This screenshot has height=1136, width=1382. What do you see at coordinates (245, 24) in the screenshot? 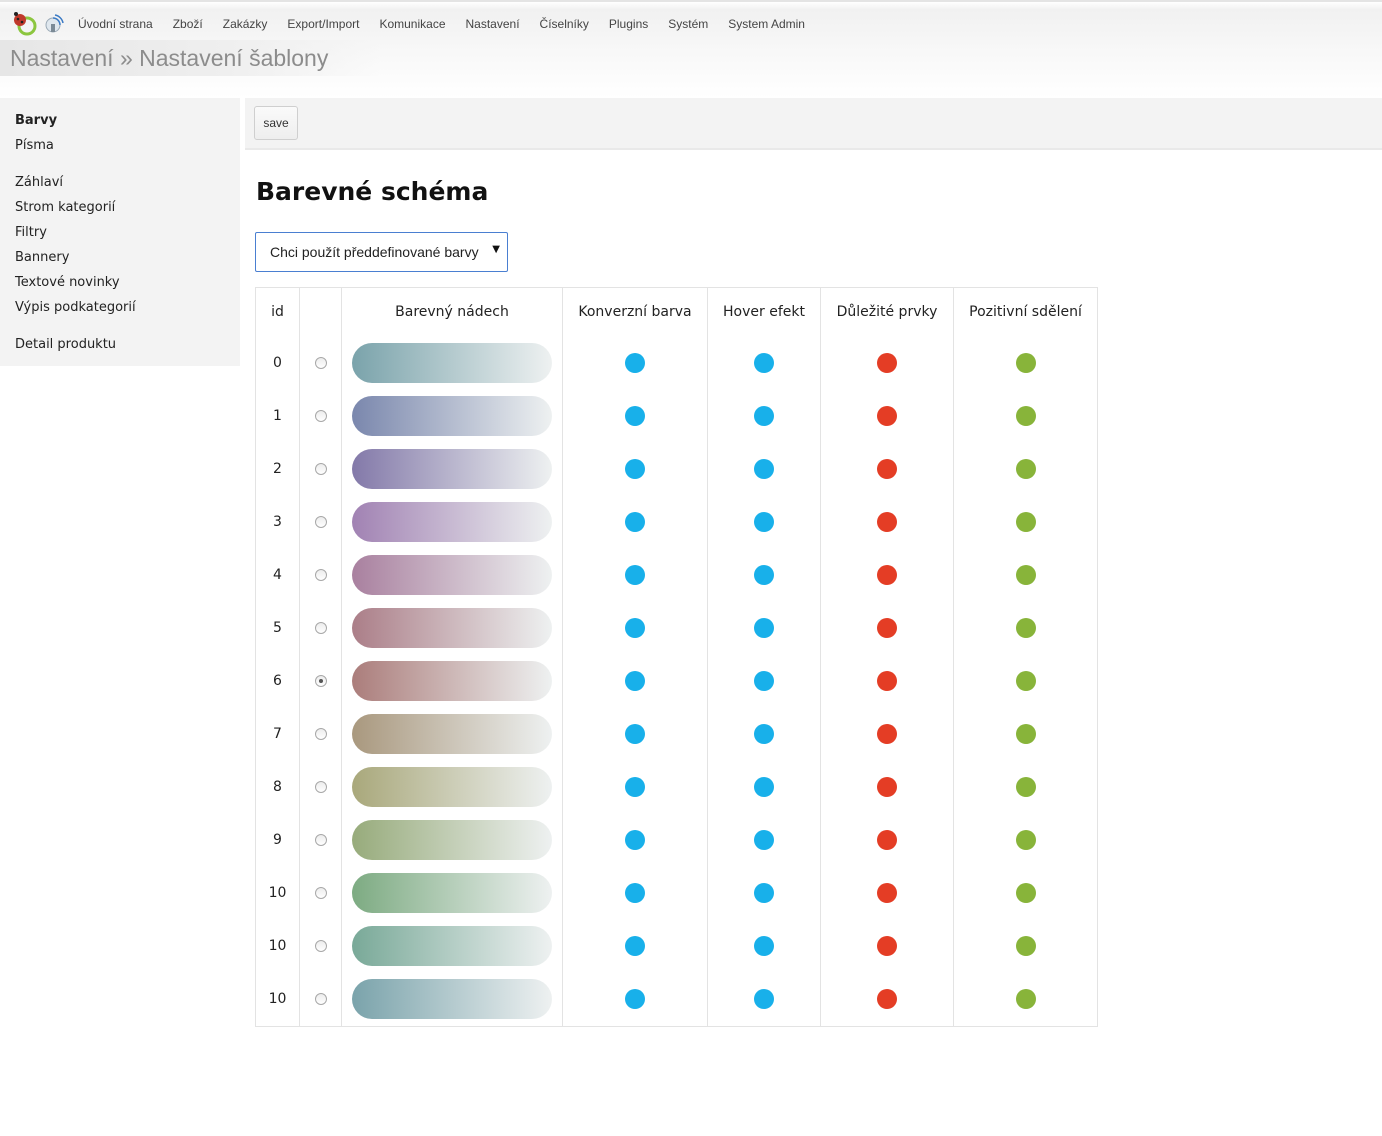
I see `nav-item-orders: Zakázky` at bounding box center [245, 24].